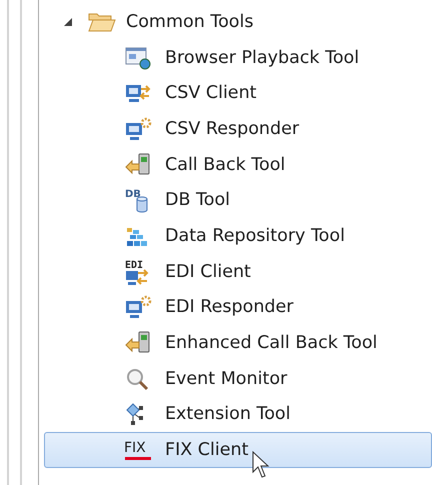 This screenshot has height=485, width=432. I want to click on tree-item-label: EDI Client, so click(208, 272).